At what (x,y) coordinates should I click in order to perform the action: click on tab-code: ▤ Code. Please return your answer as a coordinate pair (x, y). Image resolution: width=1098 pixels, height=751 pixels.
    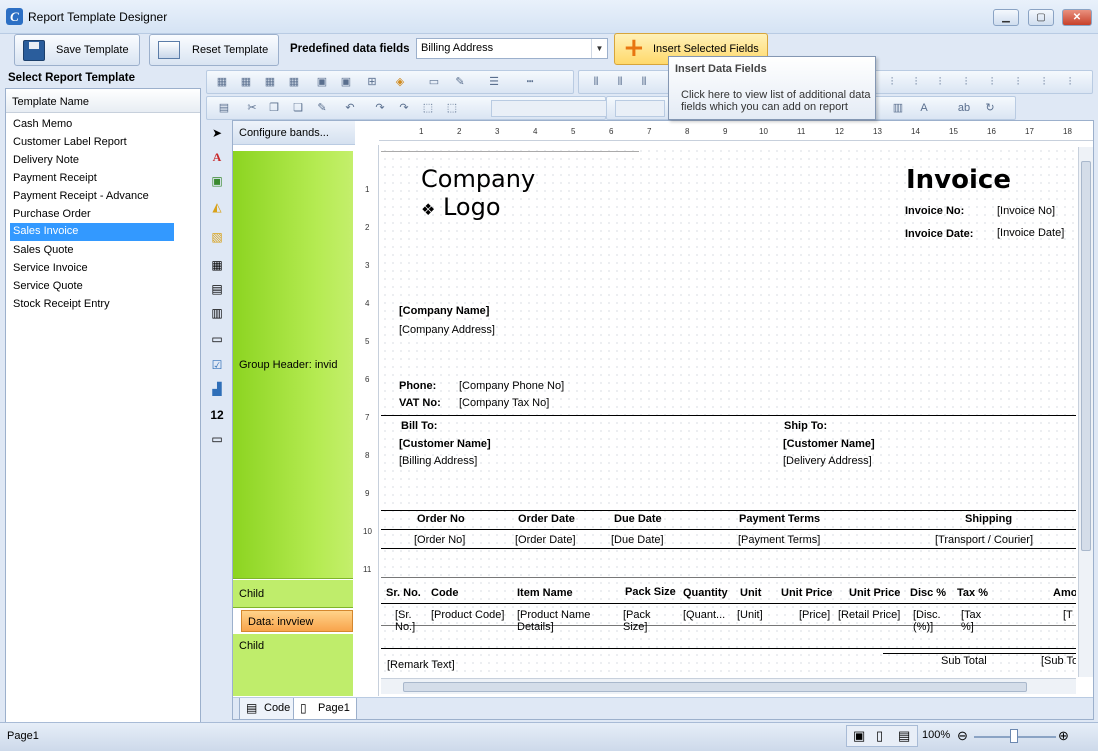
    Looking at the image, I should click on (268, 708).